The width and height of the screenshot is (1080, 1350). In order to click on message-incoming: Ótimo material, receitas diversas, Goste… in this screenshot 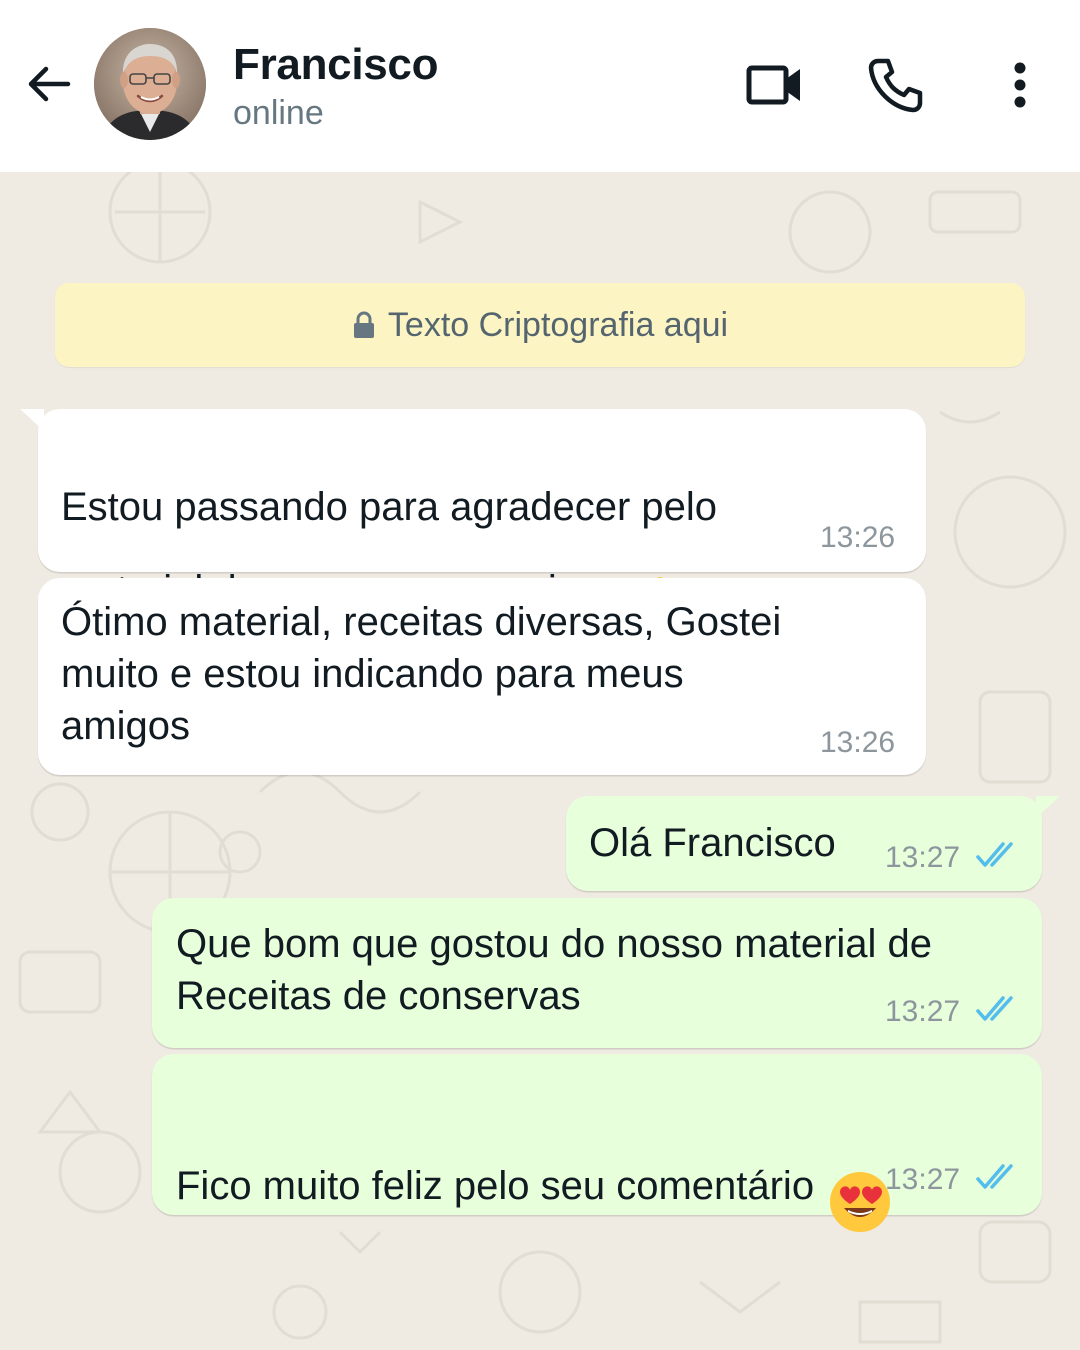, I will do `click(482, 676)`.